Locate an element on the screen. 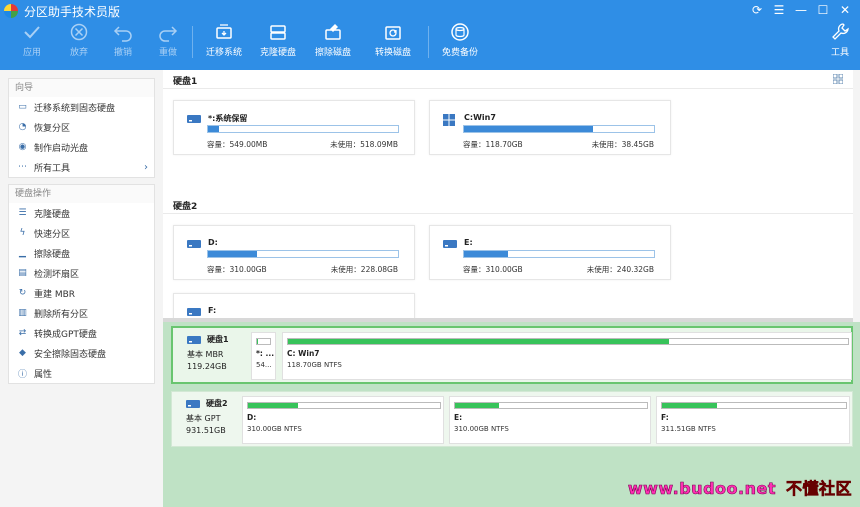  map-partition: D: 310.00GB NTFS is located at coordinates (343, 420).